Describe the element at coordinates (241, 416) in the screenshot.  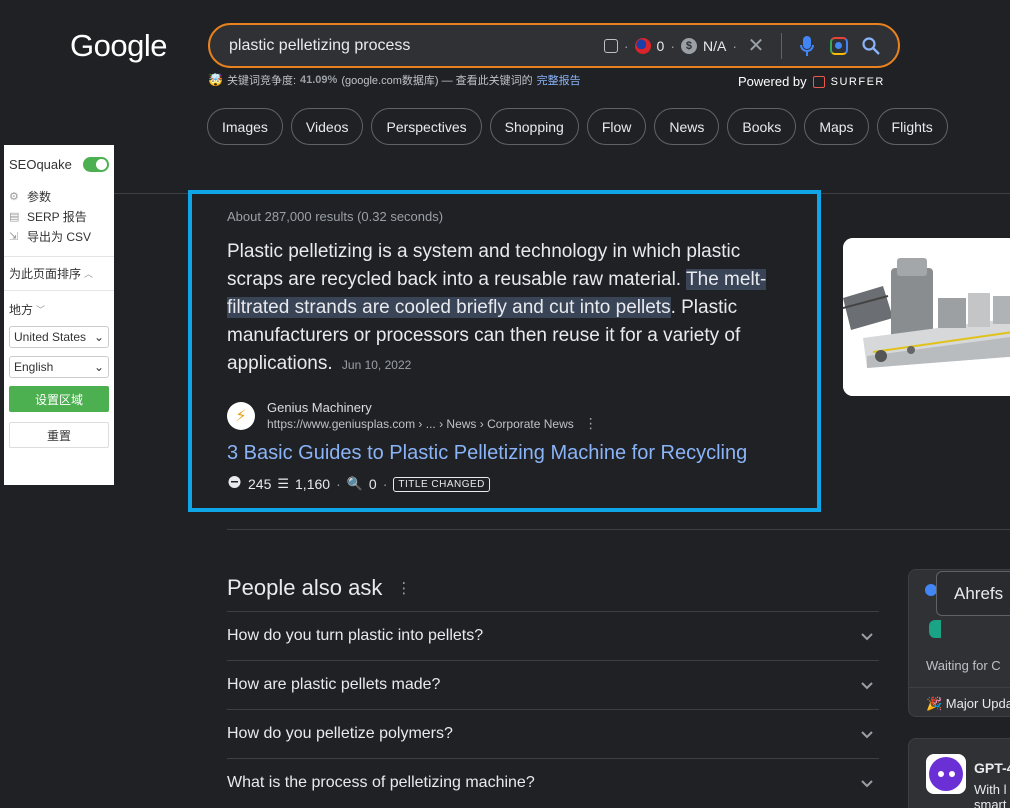
I see `site-favicon-icon: ⚡` at that location.